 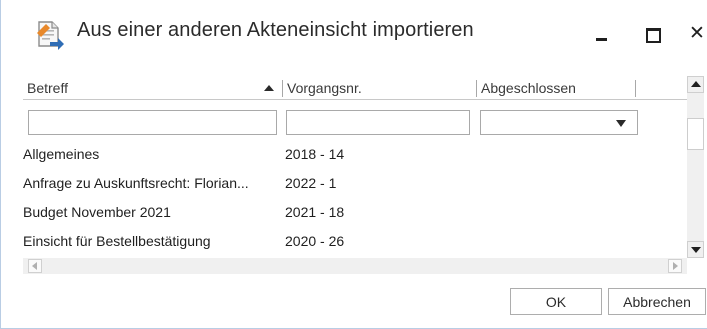 I want to click on scroll-up-button, so click(x=695, y=84).